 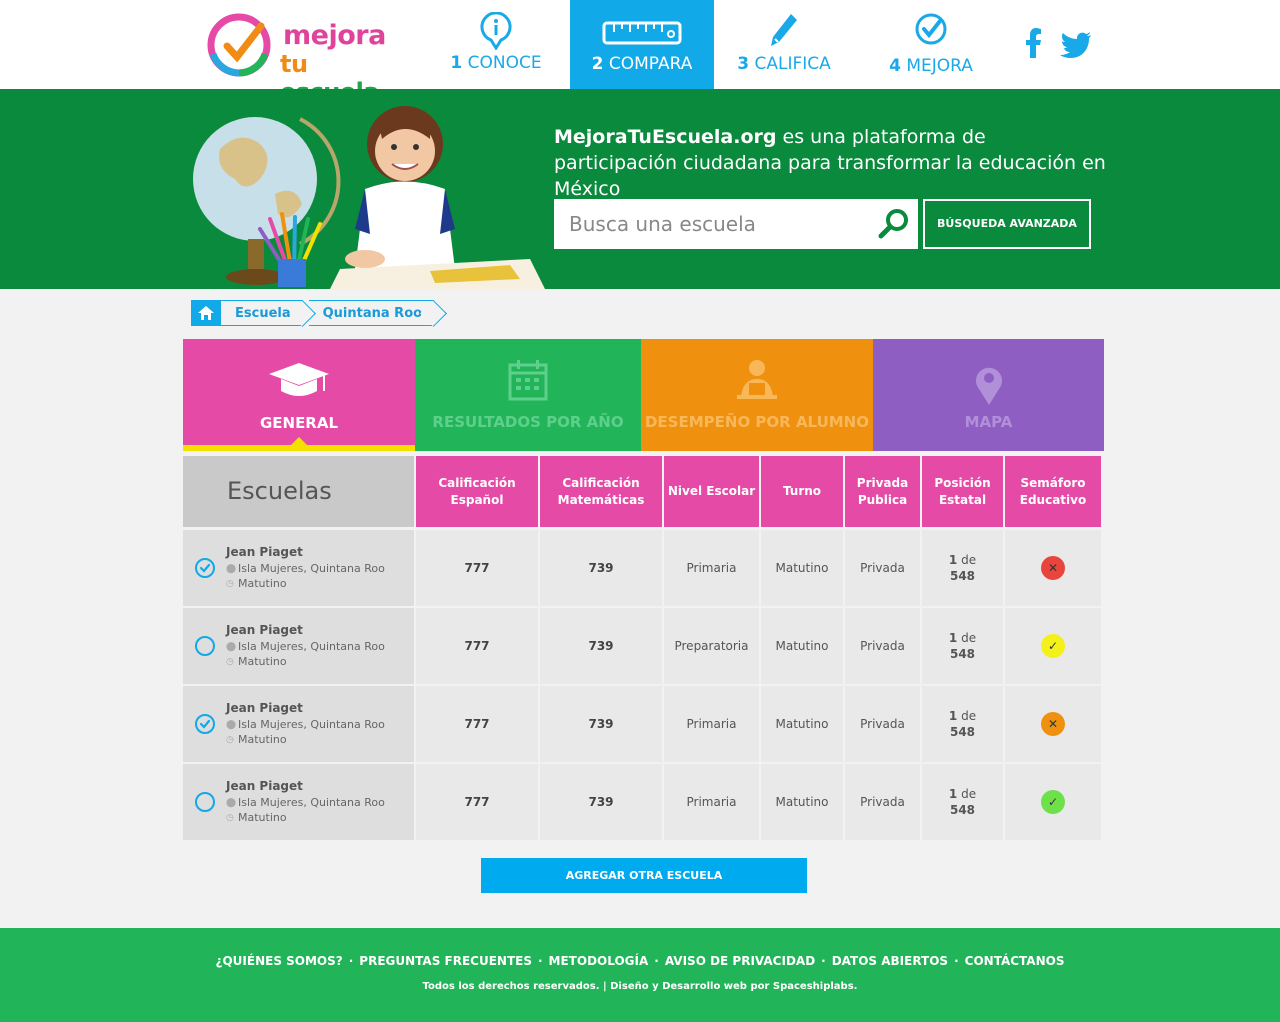 What do you see at coordinates (299, 423) in the screenshot?
I see `tab-general-label: GENERAL` at bounding box center [299, 423].